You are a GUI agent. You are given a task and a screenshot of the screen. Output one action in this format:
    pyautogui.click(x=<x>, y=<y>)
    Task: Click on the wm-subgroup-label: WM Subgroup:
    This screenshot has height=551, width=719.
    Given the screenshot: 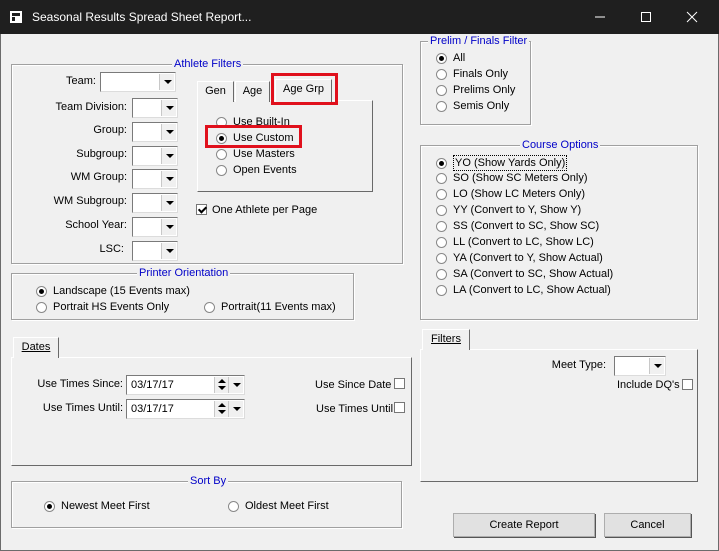 What is the action you would take?
    pyautogui.click(x=90, y=201)
    